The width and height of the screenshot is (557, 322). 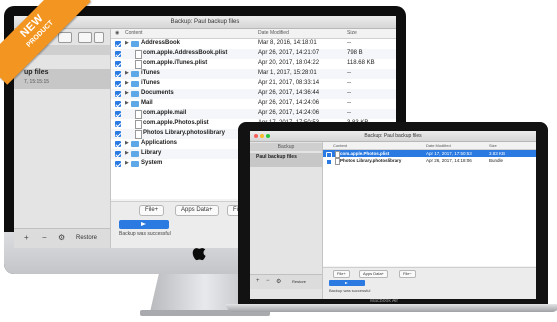 I want to click on table-row: ▶ AddressBook Mar 8, 2016, 14:18:01 --, so click(x=253, y=44).